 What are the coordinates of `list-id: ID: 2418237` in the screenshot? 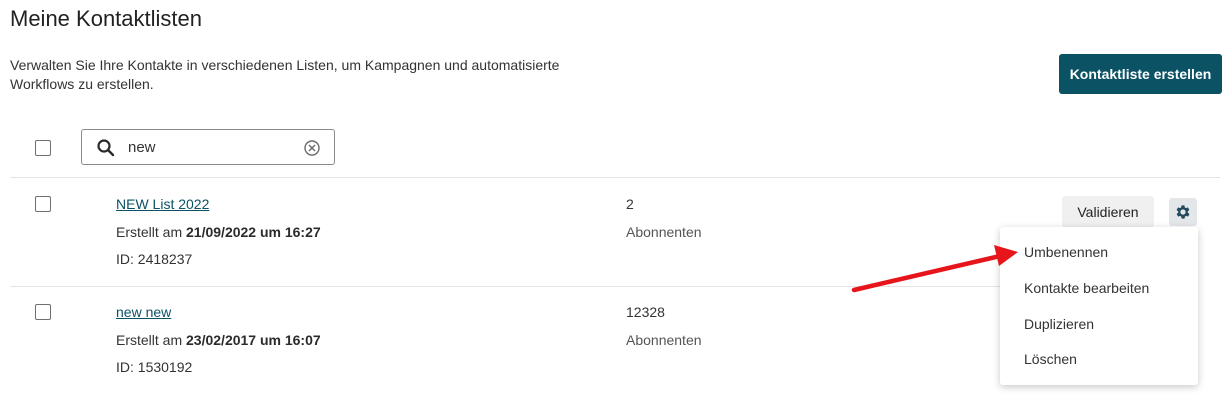 It's located at (154, 259).